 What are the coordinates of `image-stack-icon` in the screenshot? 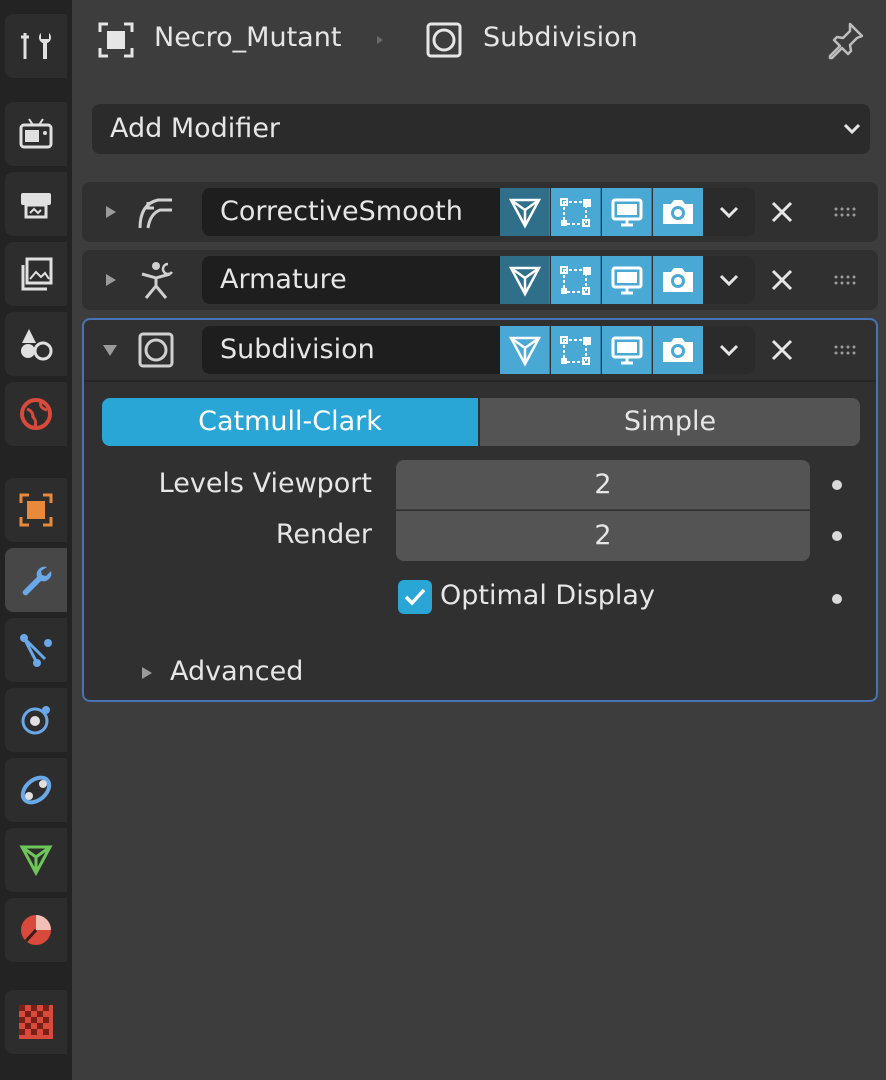 It's located at (37, 274).